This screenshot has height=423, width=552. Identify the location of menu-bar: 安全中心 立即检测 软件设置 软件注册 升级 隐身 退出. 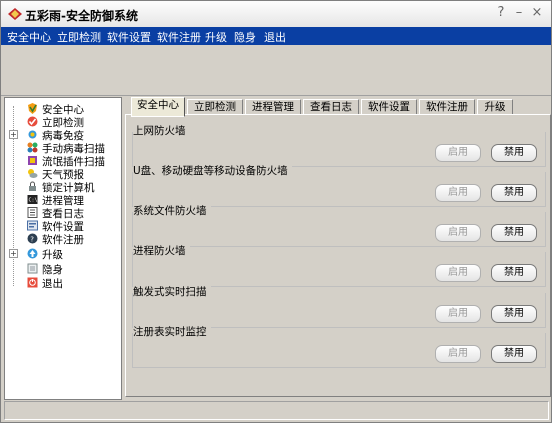
(276, 36).